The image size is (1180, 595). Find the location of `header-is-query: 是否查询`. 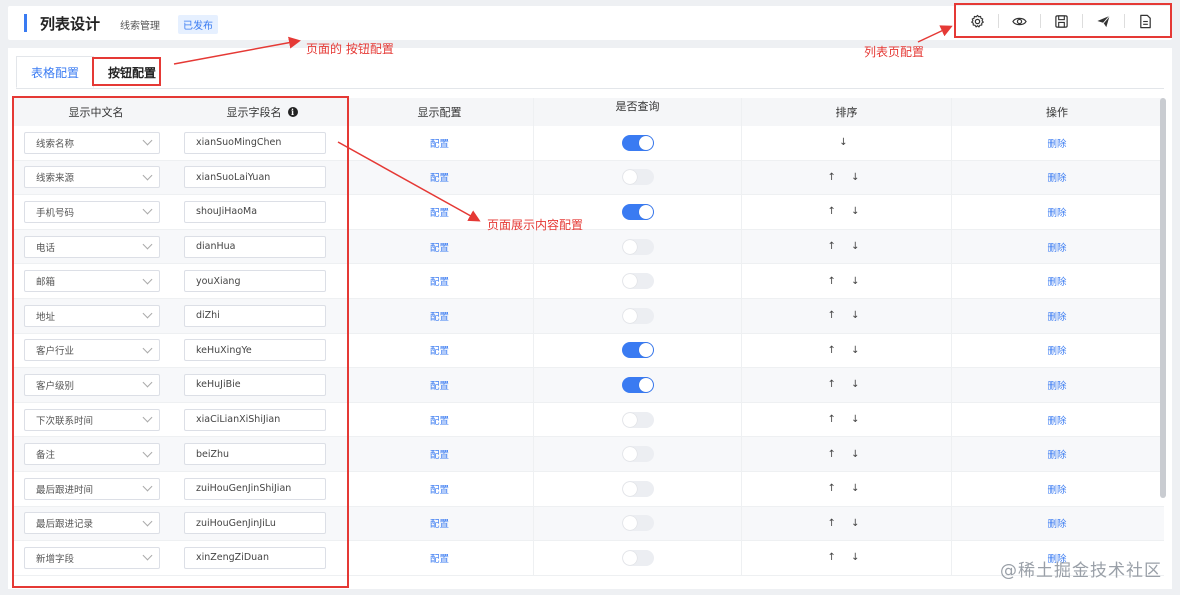

header-is-query: 是否查询 is located at coordinates (638, 112).